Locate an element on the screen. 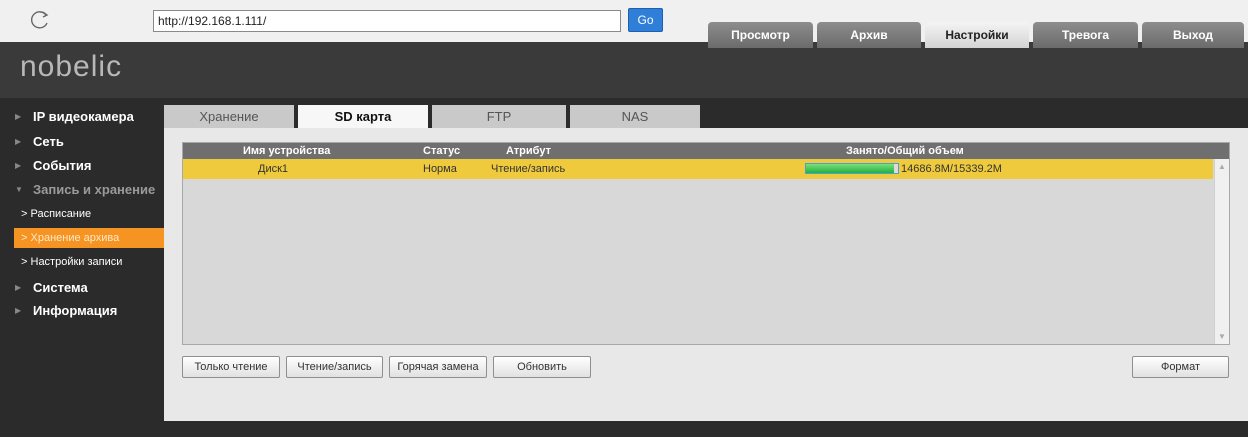 This screenshot has height=437, width=1248. read-only-button: Только чтение is located at coordinates (231, 367).